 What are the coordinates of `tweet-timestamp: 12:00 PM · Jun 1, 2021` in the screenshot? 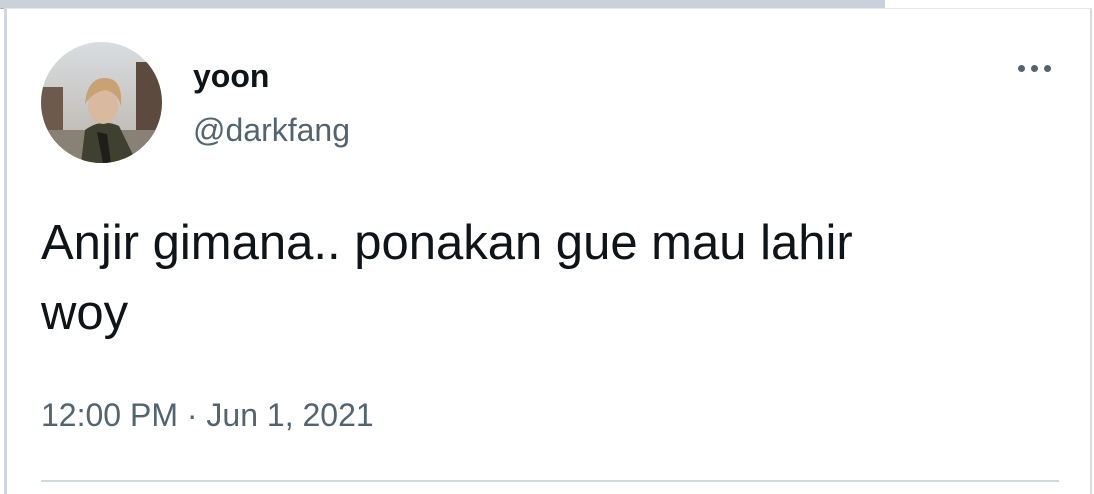 It's located at (207, 415).